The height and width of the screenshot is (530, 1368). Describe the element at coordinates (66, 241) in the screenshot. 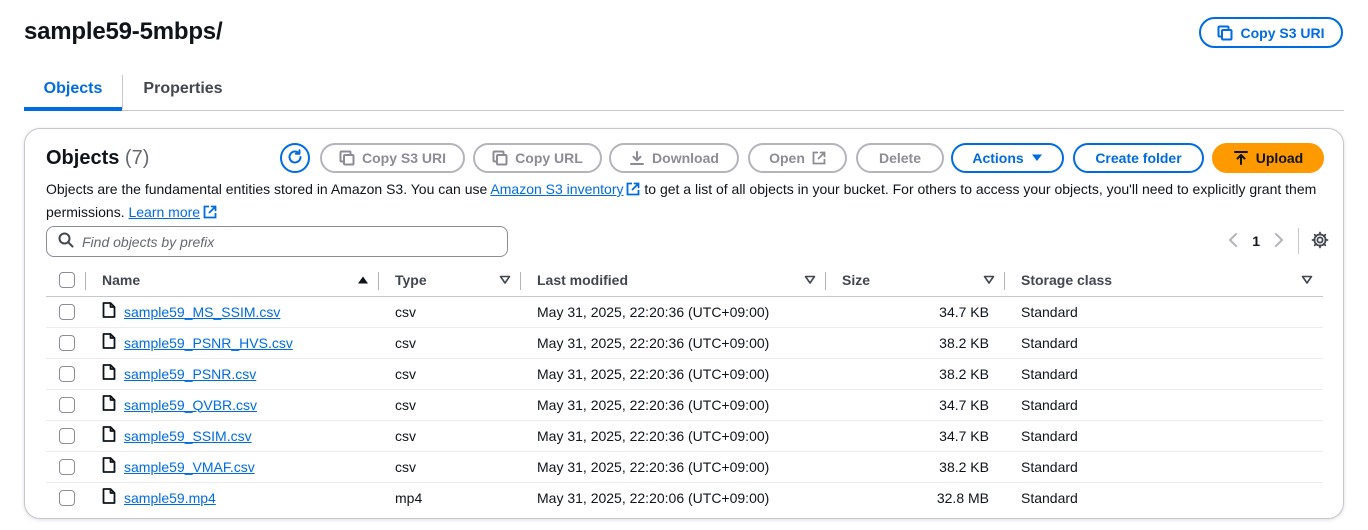

I see `search-icon` at that location.